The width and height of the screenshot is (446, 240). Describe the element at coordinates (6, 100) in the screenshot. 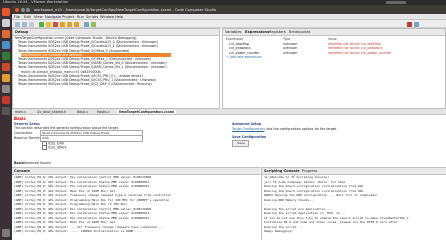

I see `ccs-icon` at that location.